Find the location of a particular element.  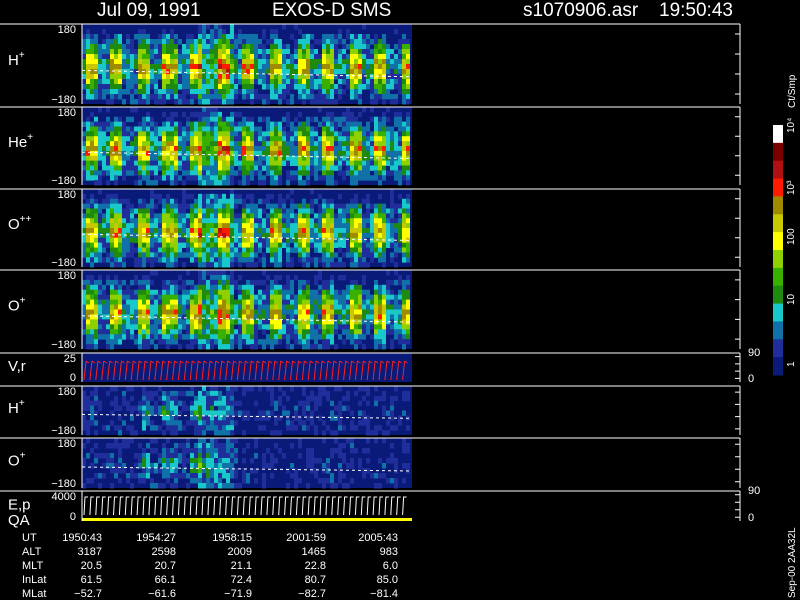

ephem-cell: 20.5 is located at coordinates (91, 566).